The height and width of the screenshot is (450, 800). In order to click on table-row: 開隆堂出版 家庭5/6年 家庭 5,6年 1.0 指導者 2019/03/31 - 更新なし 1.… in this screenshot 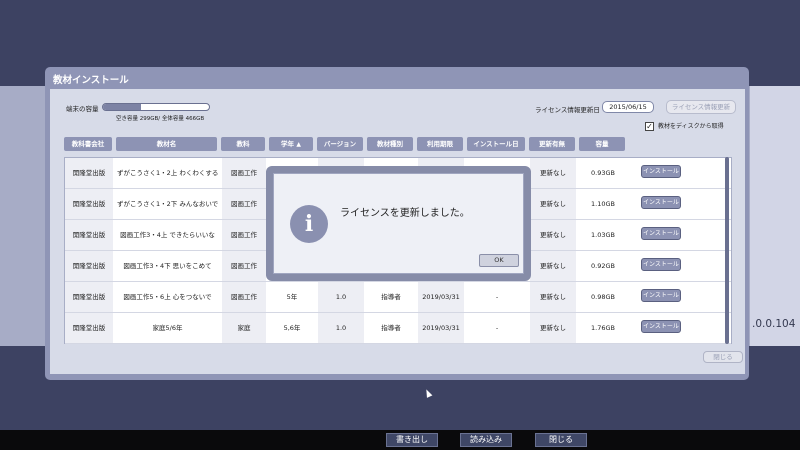, I will do `click(398, 328)`.